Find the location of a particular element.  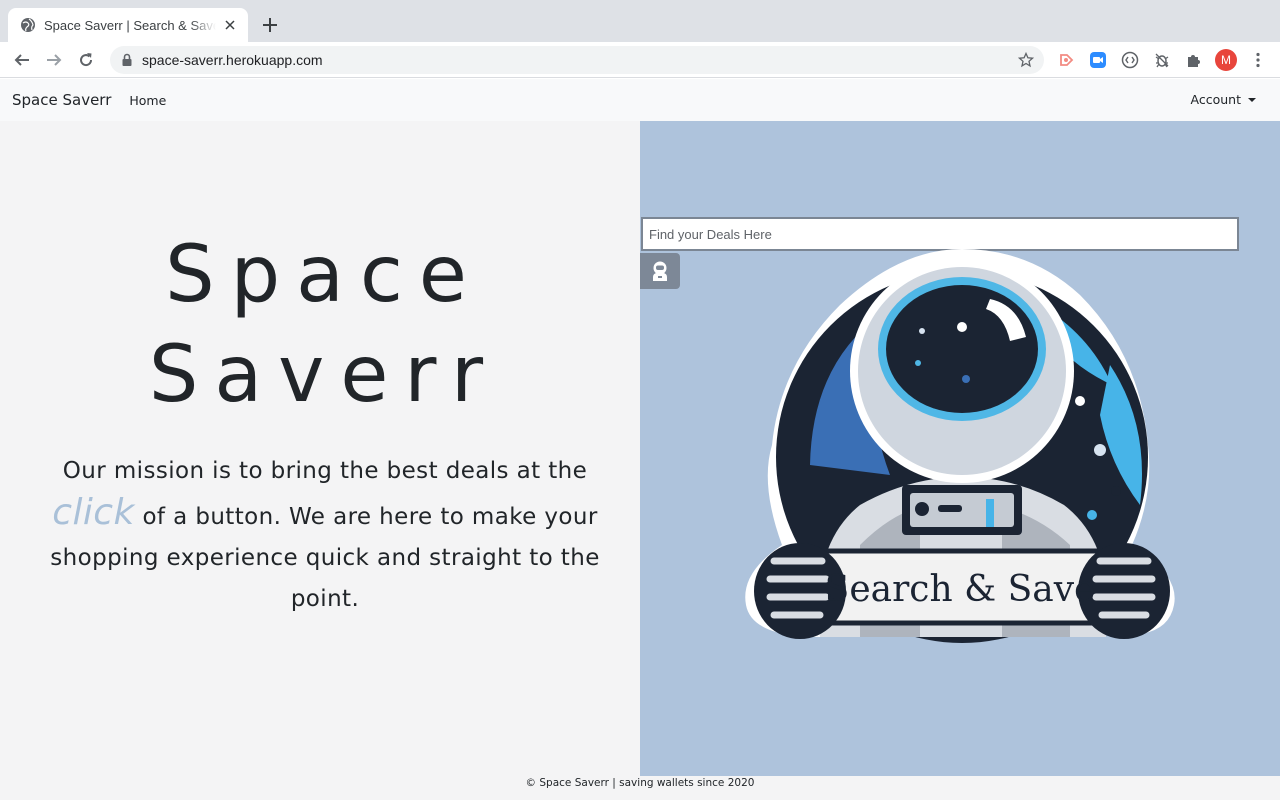

close-icon is located at coordinates (230, 25).